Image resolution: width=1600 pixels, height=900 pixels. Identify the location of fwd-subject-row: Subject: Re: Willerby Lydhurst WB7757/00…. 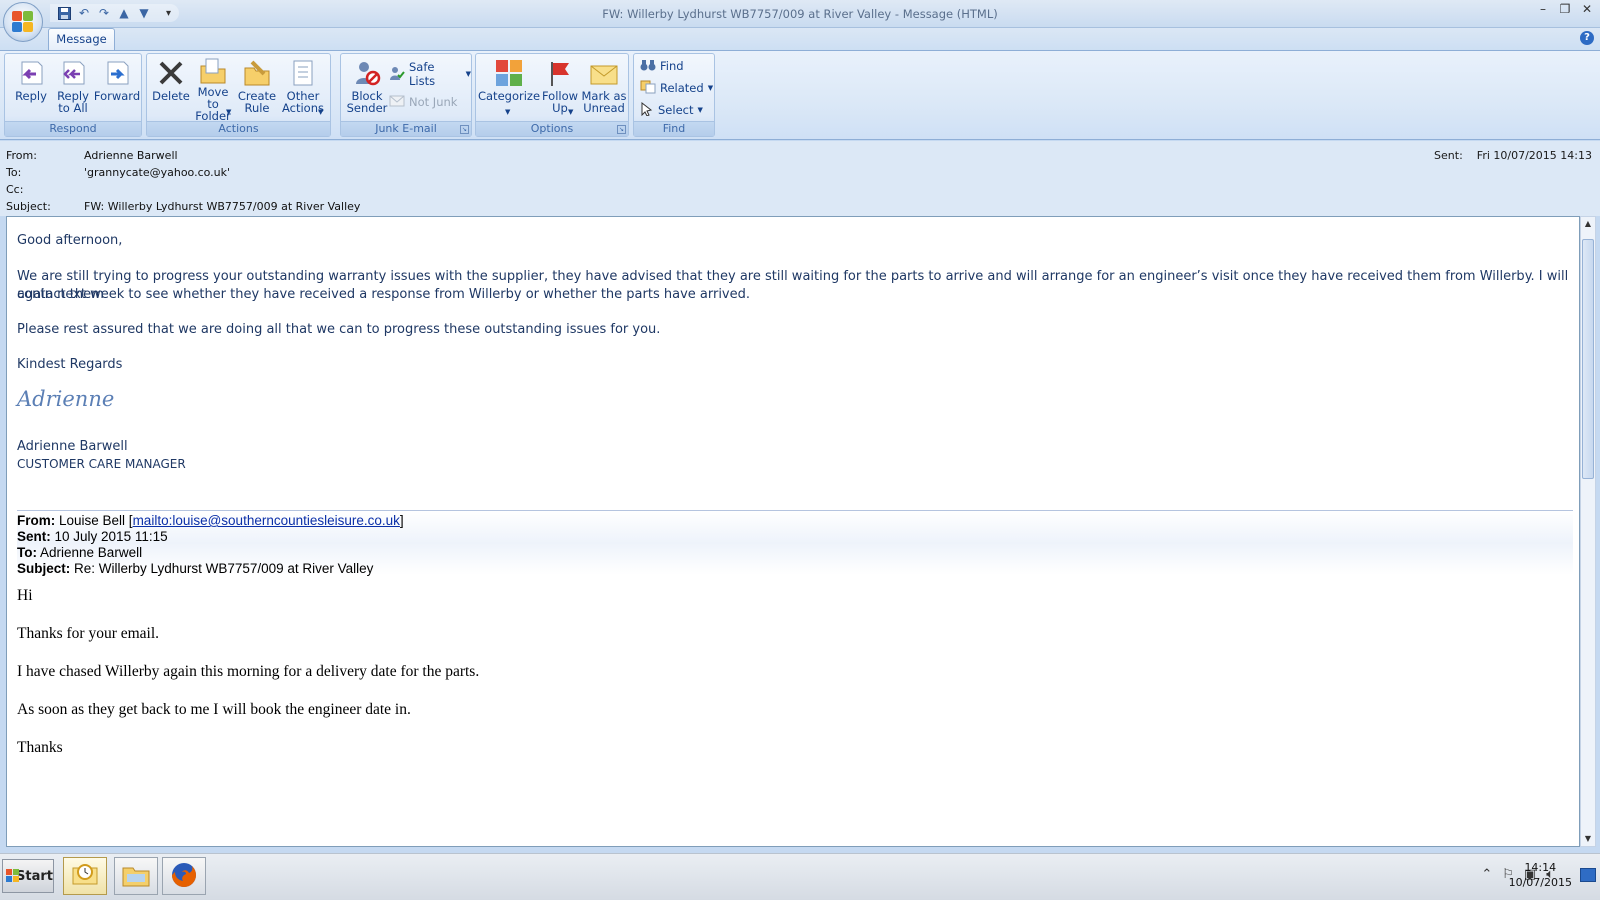
(195, 568).